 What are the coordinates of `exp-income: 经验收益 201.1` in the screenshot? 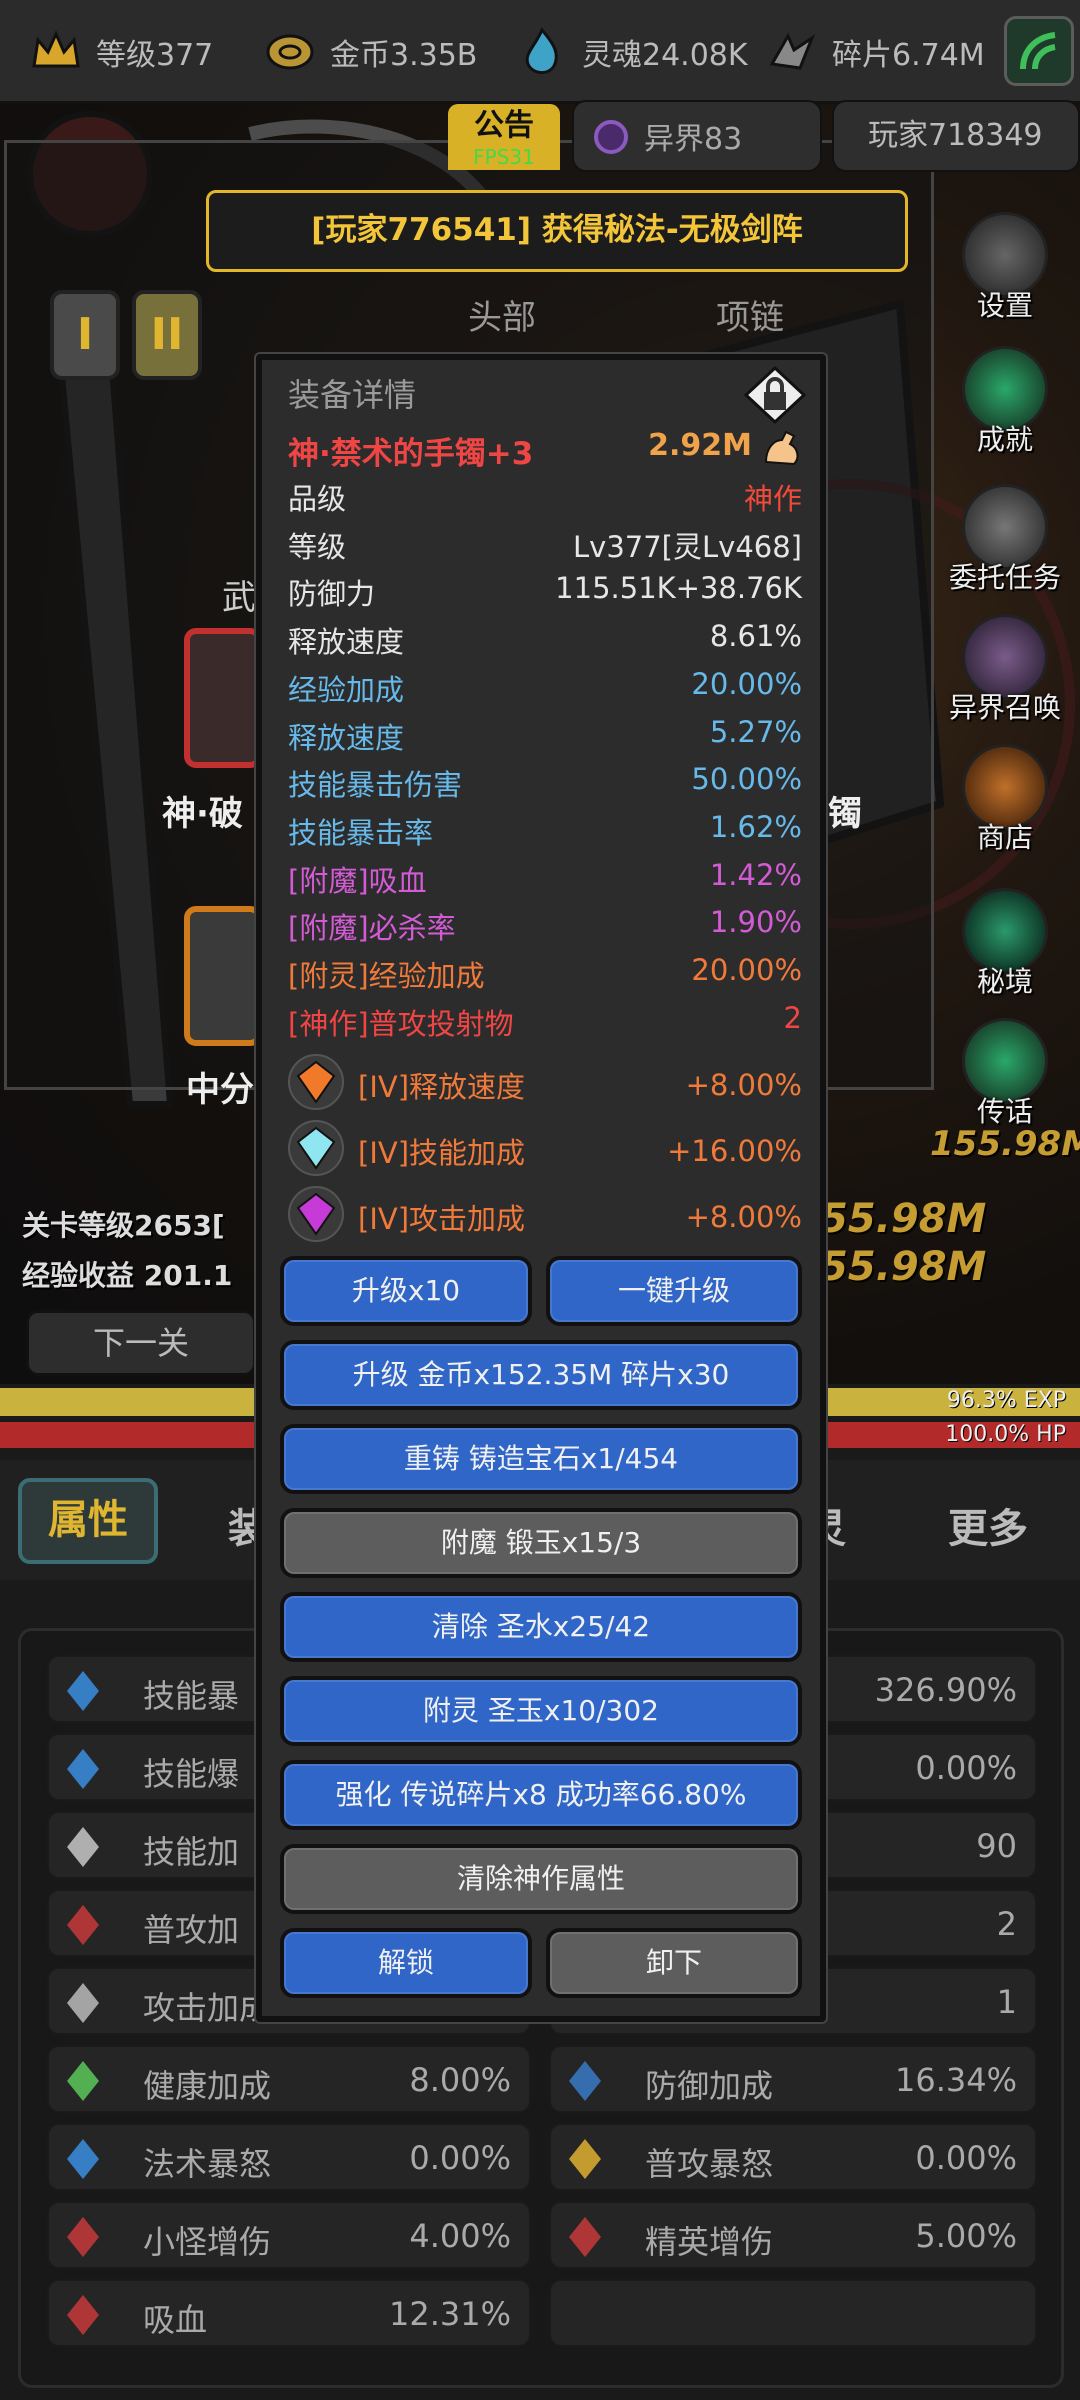 It's located at (127, 1275).